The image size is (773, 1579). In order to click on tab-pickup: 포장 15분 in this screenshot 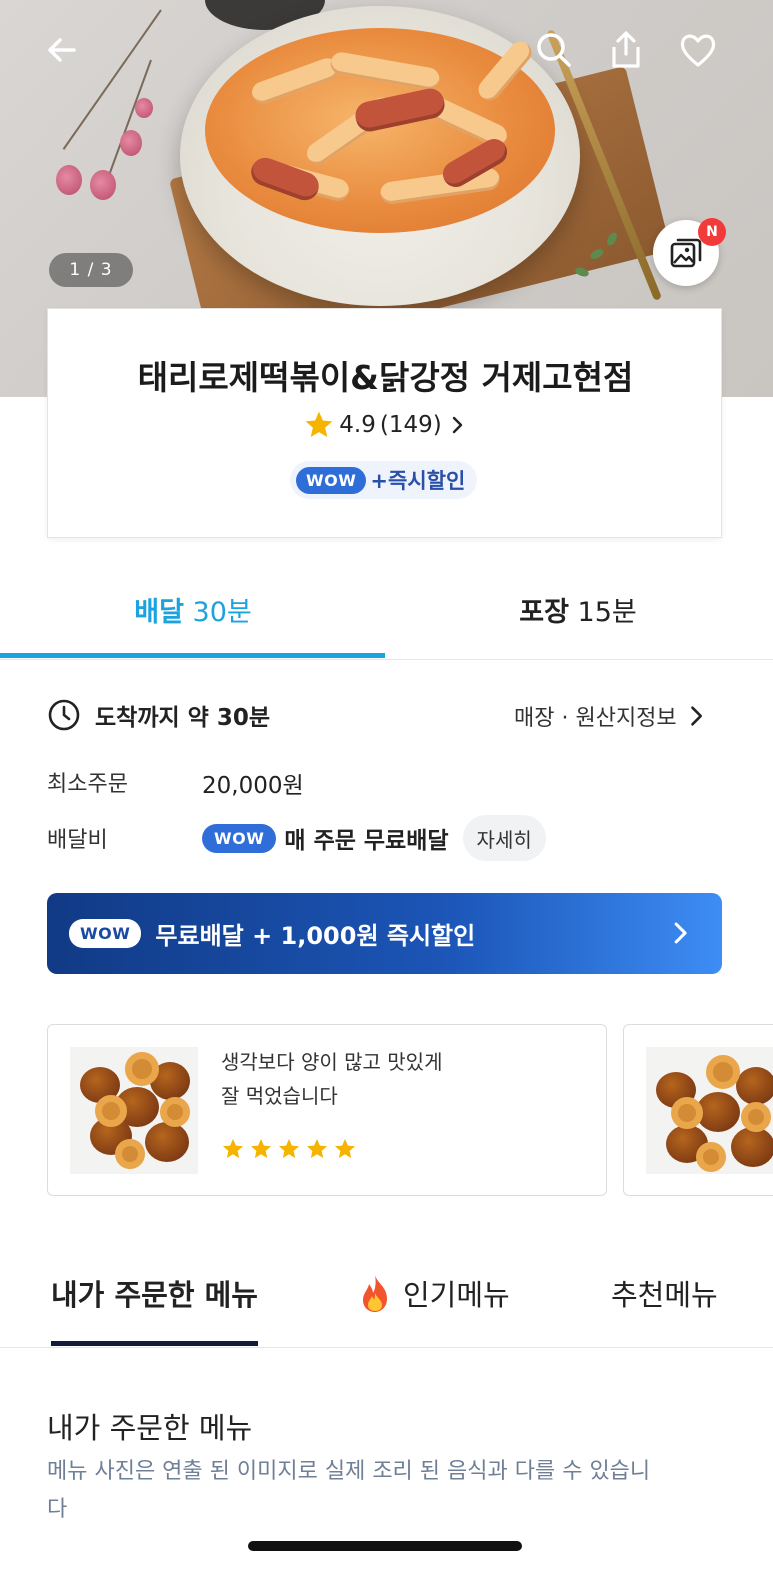, I will do `click(578, 609)`.